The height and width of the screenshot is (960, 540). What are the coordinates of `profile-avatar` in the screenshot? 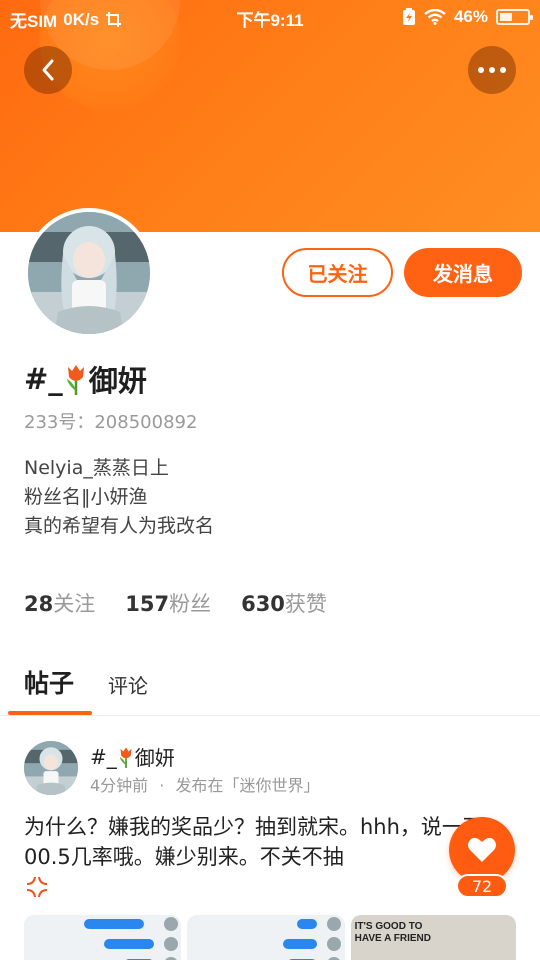 It's located at (89, 273).